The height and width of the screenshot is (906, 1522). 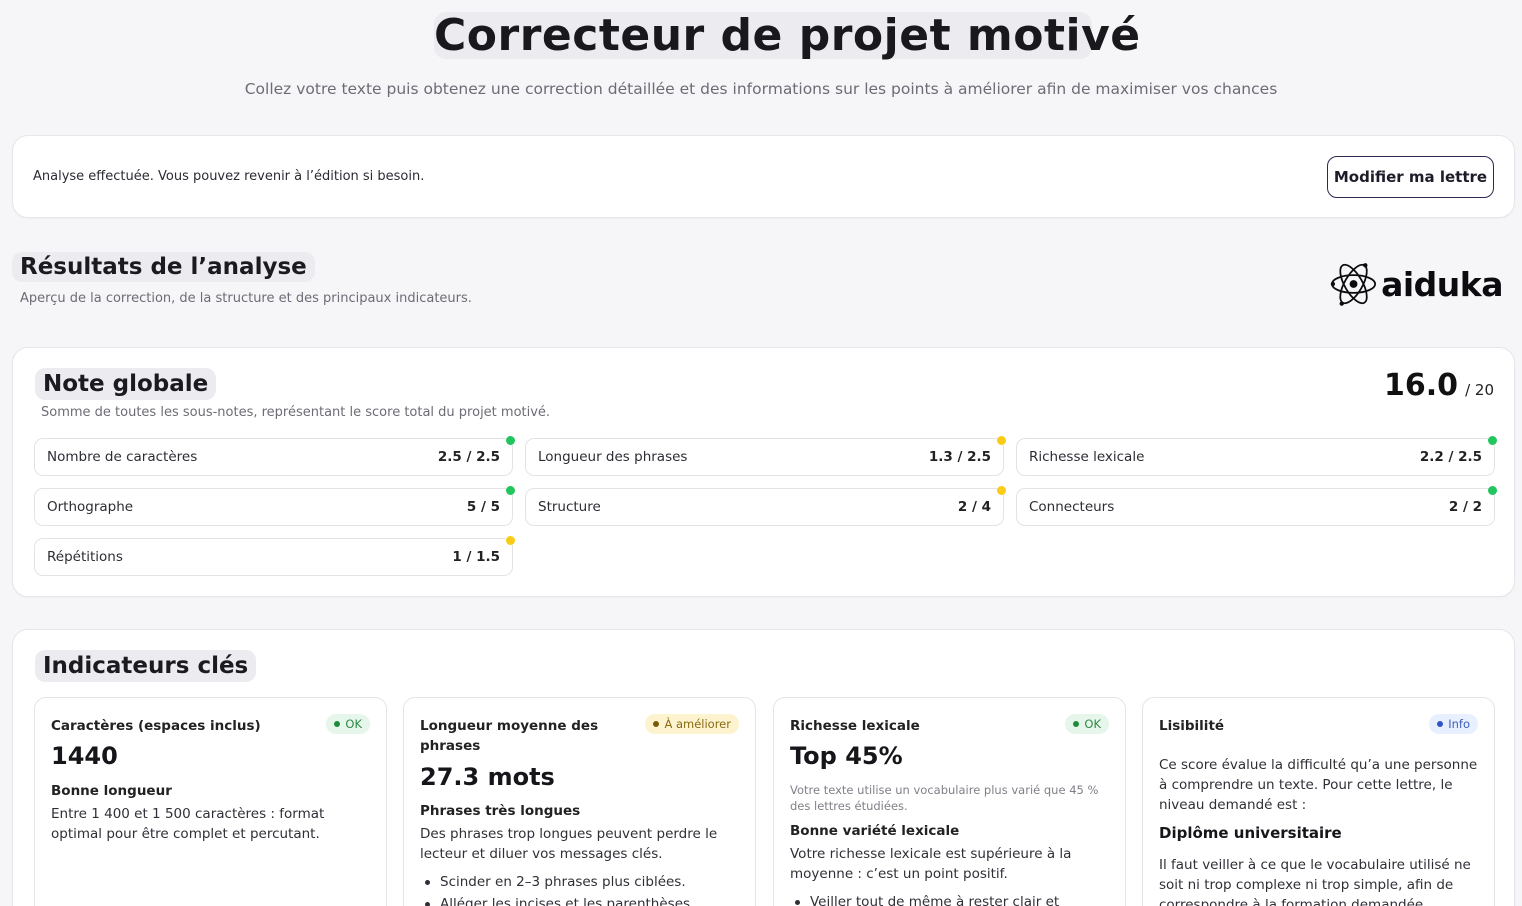 What do you see at coordinates (855, 726) in the screenshot?
I see `indicator-title: Richesse lexicale` at bounding box center [855, 726].